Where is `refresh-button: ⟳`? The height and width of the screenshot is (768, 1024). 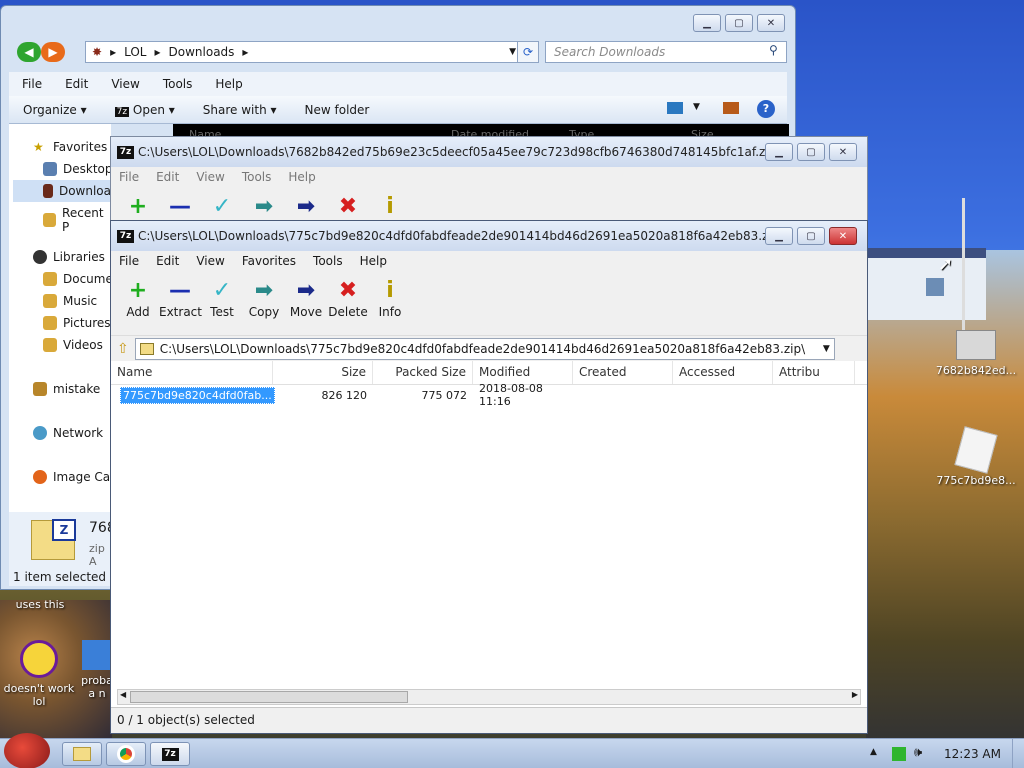 refresh-button: ⟳ is located at coordinates (528, 52).